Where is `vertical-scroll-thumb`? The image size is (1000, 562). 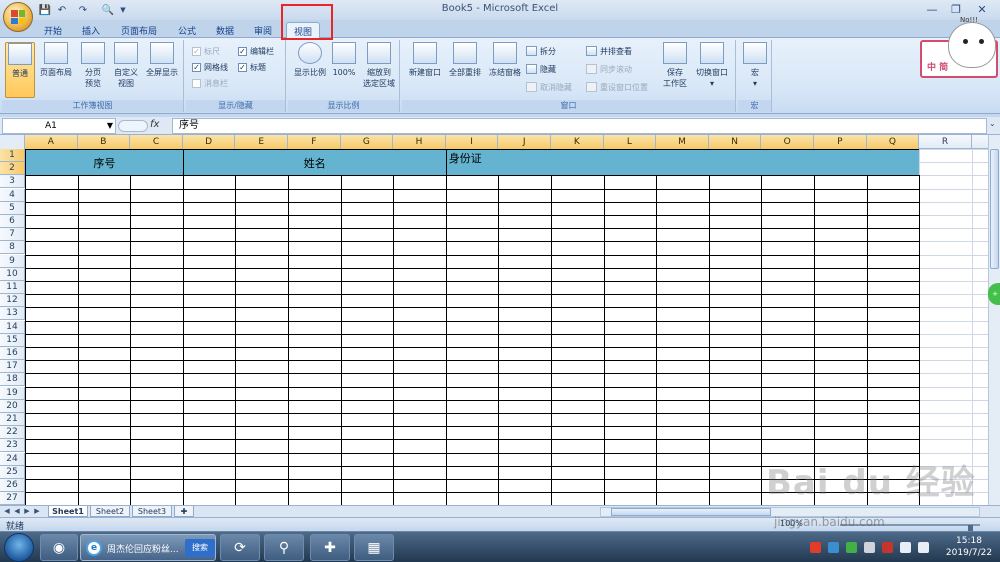 vertical-scroll-thumb is located at coordinates (994, 209).